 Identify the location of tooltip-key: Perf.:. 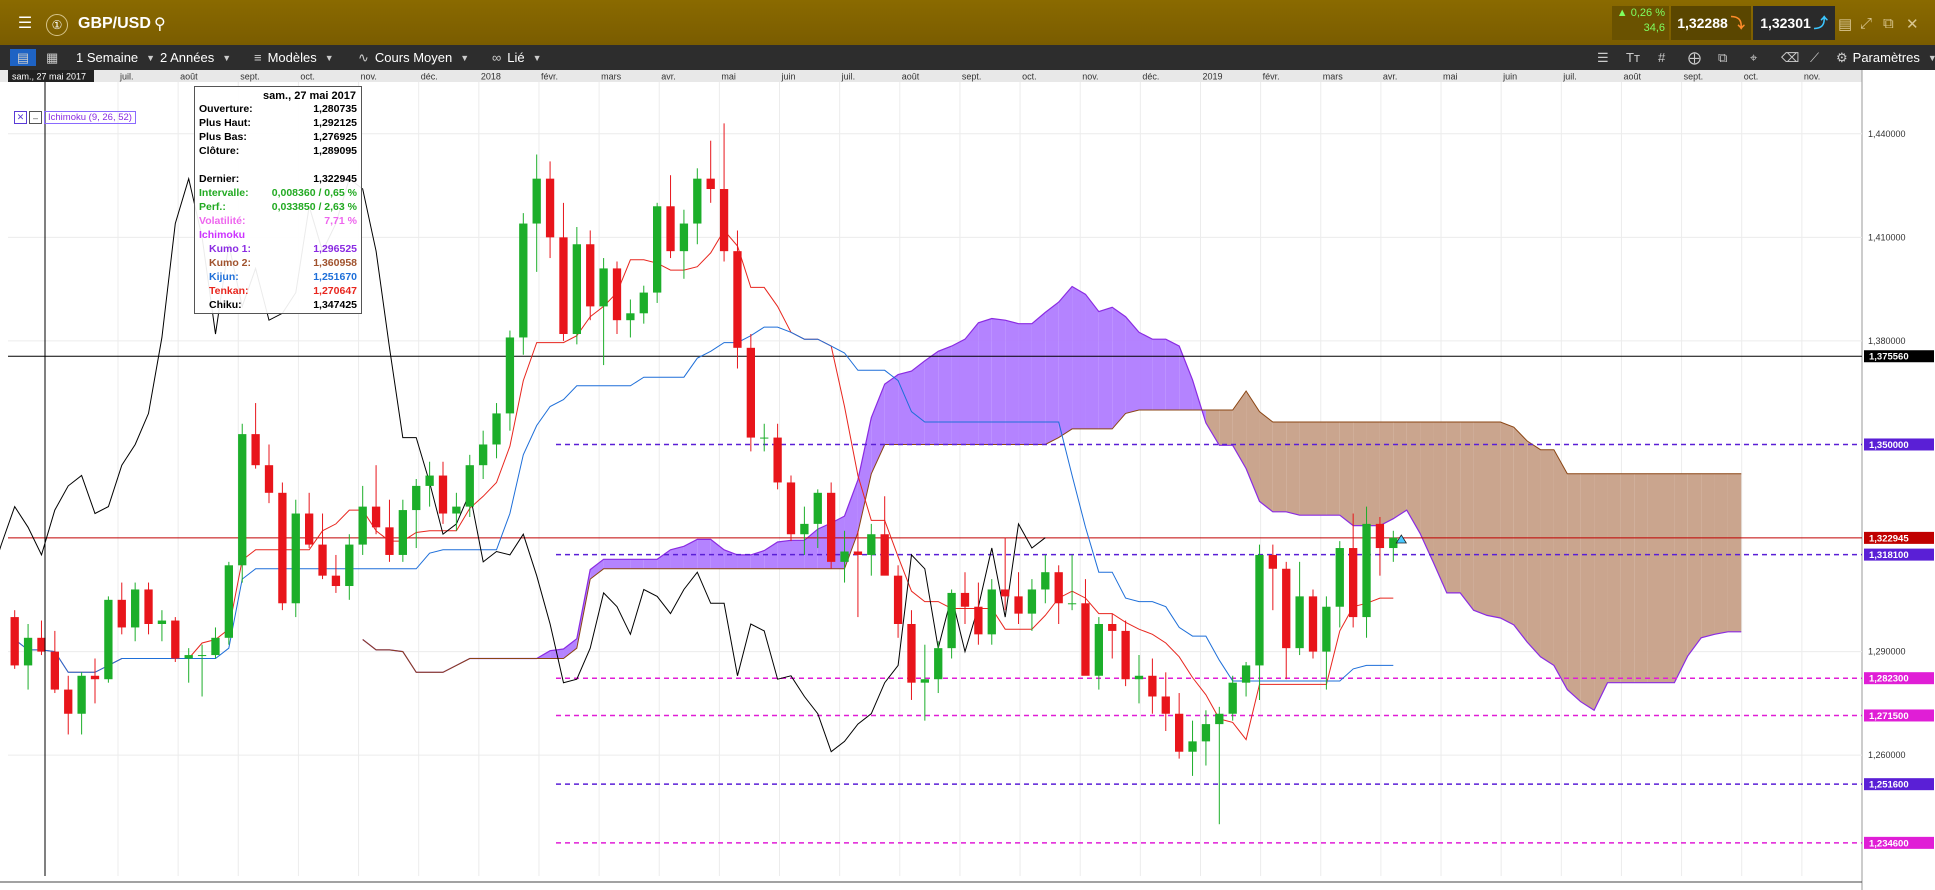
(212, 207).